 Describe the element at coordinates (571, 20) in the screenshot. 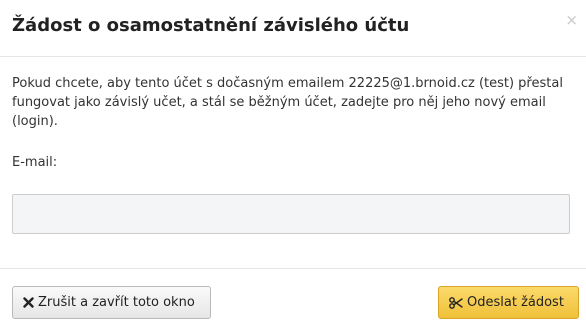

I see `close-icon: ×` at that location.